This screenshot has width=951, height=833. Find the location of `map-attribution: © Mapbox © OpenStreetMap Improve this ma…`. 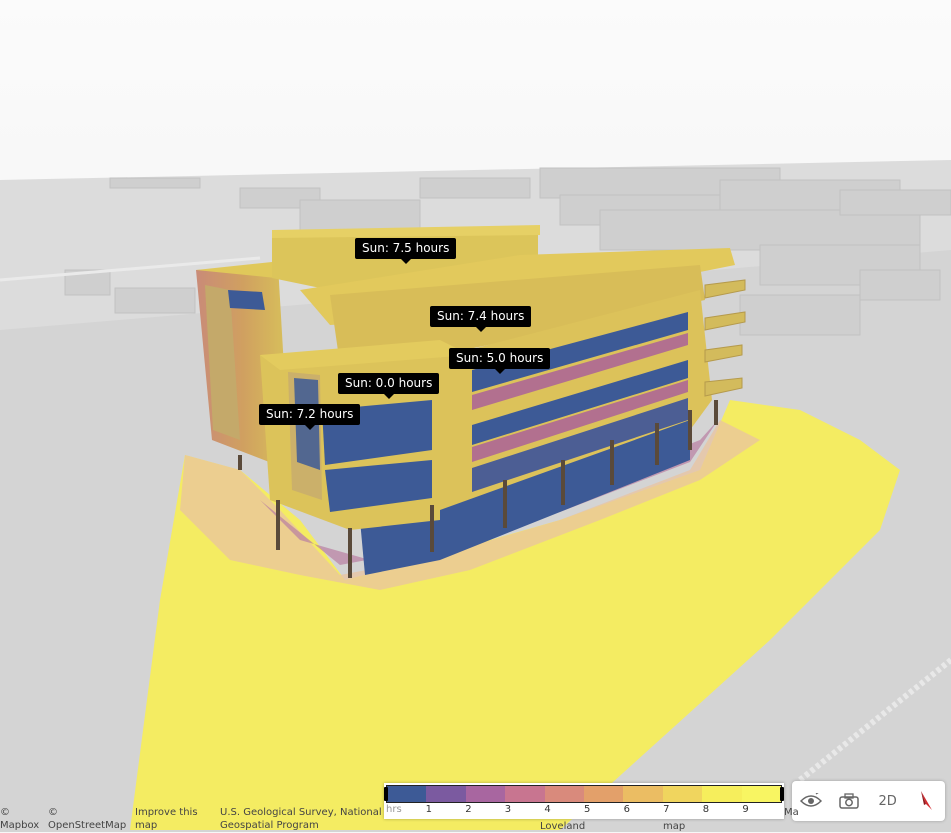

map-attribution: © Mapbox © OpenStreetMap Improve this ma… is located at coordinates (475, 819).